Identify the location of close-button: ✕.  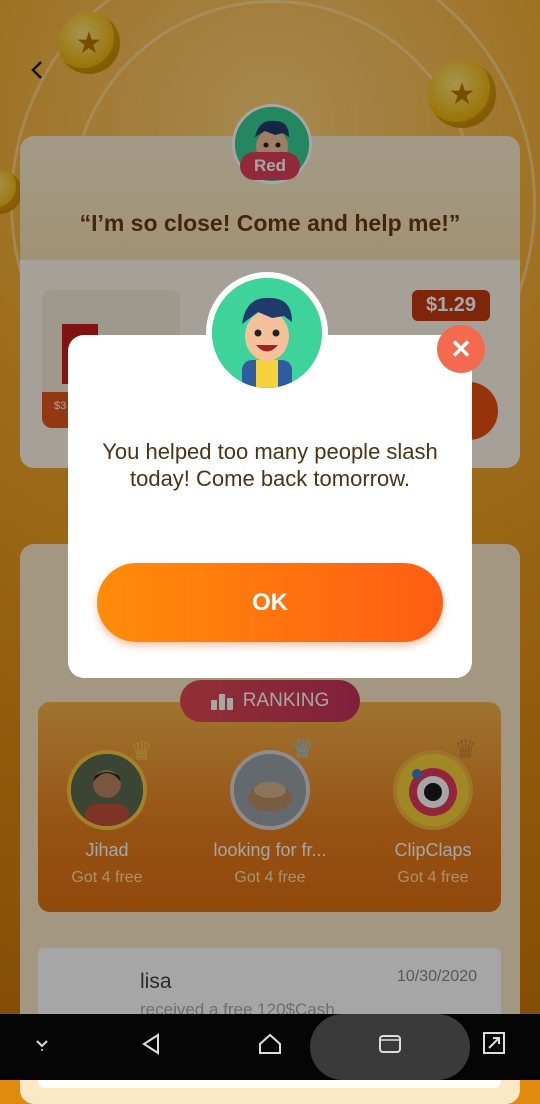
(461, 349).